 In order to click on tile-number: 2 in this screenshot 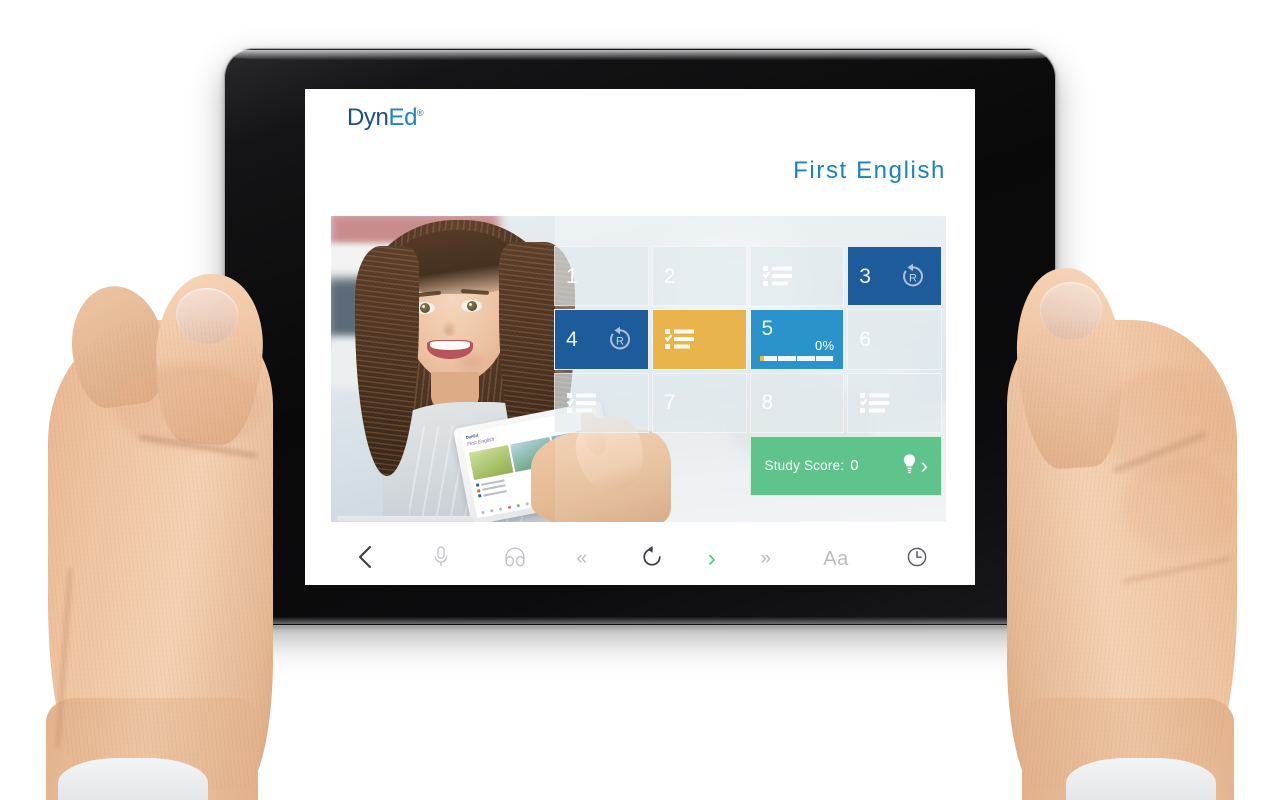, I will do `click(669, 276)`.